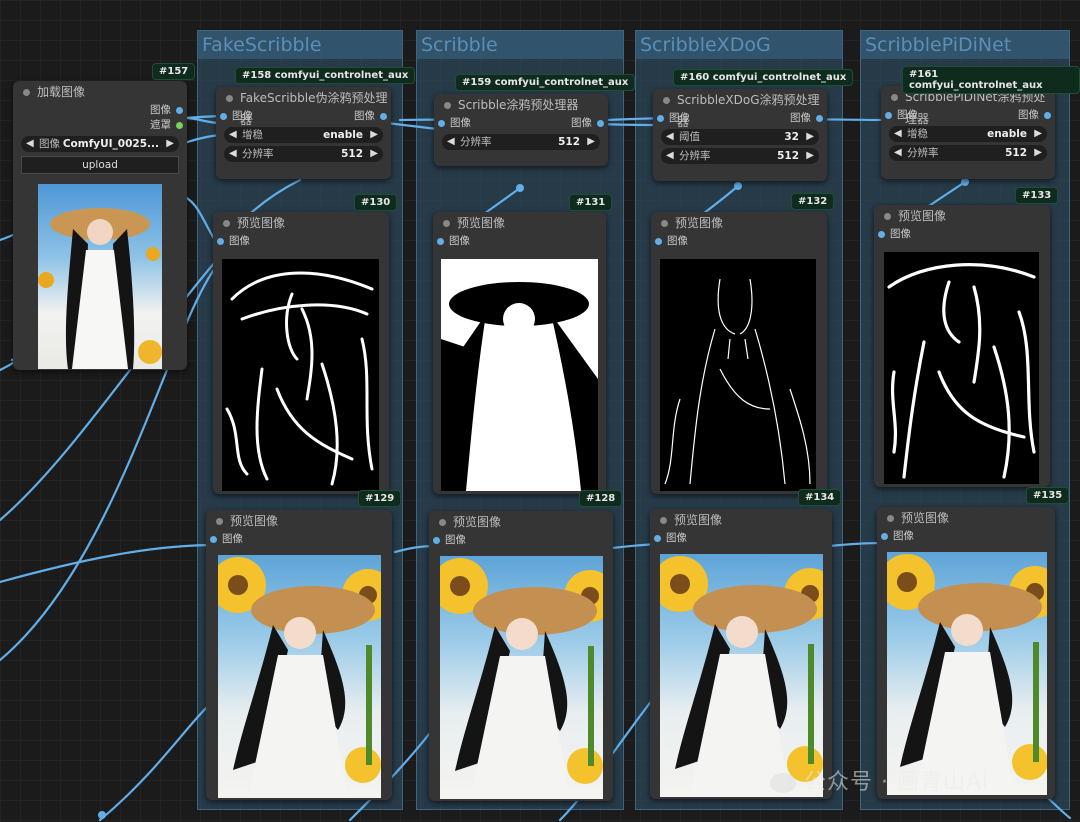 Image resolution: width=1080 pixels, height=822 pixels. Describe the element at coordinates (788, 156) in the screenshot. I see `widget-value: 512` at that location.